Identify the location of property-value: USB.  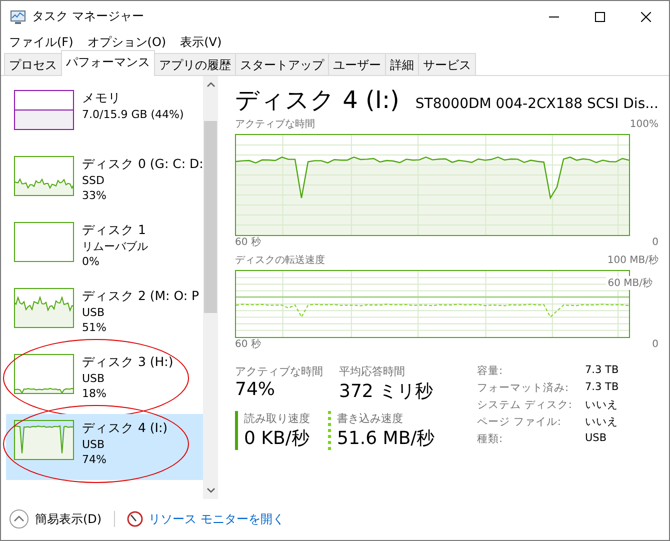
(596, 439).